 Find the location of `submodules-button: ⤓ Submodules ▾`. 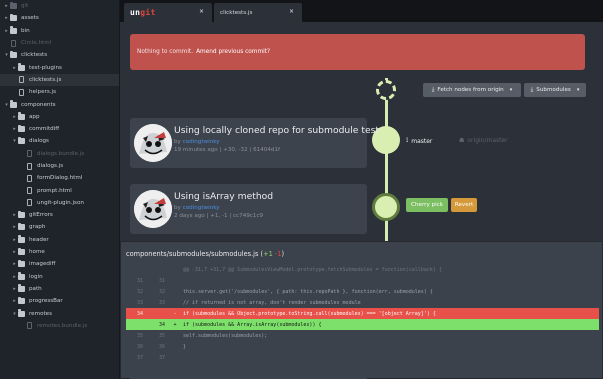

submodules-button: ⤓ Submodules ▾ is located at coordinates (555, 90).